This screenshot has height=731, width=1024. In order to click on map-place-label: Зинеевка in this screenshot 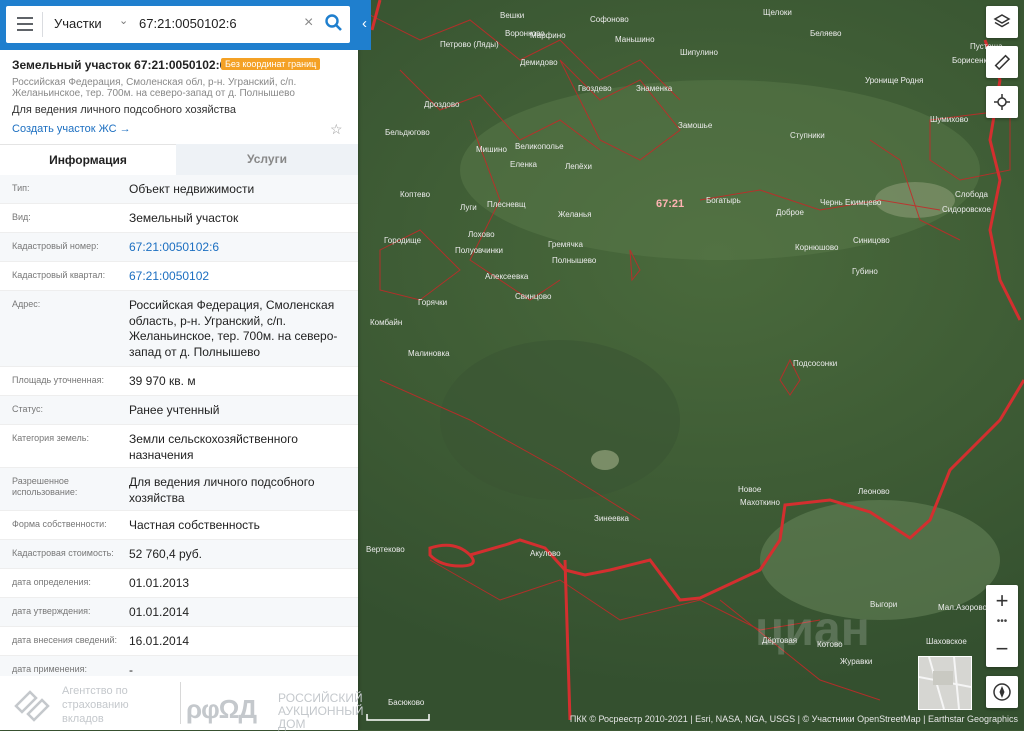, I will do `click(611, 518)`.